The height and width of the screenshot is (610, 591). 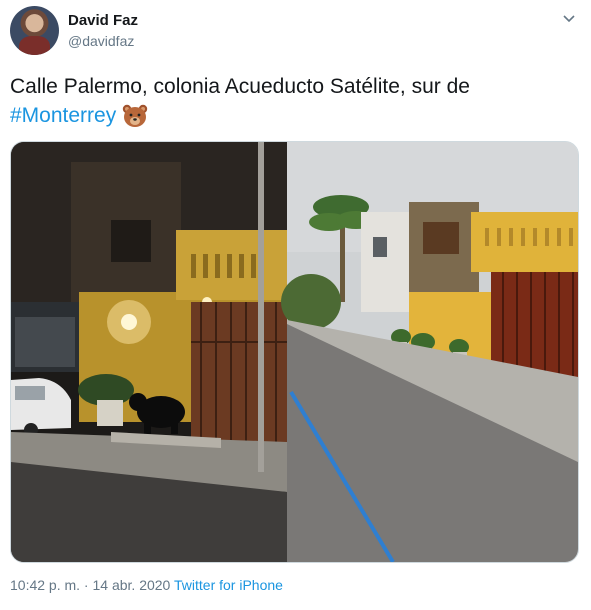 What do you see at coordinates (103, 20) in the screenshot?
I see `display-name: David Faz` at bounding box center [103, 20].